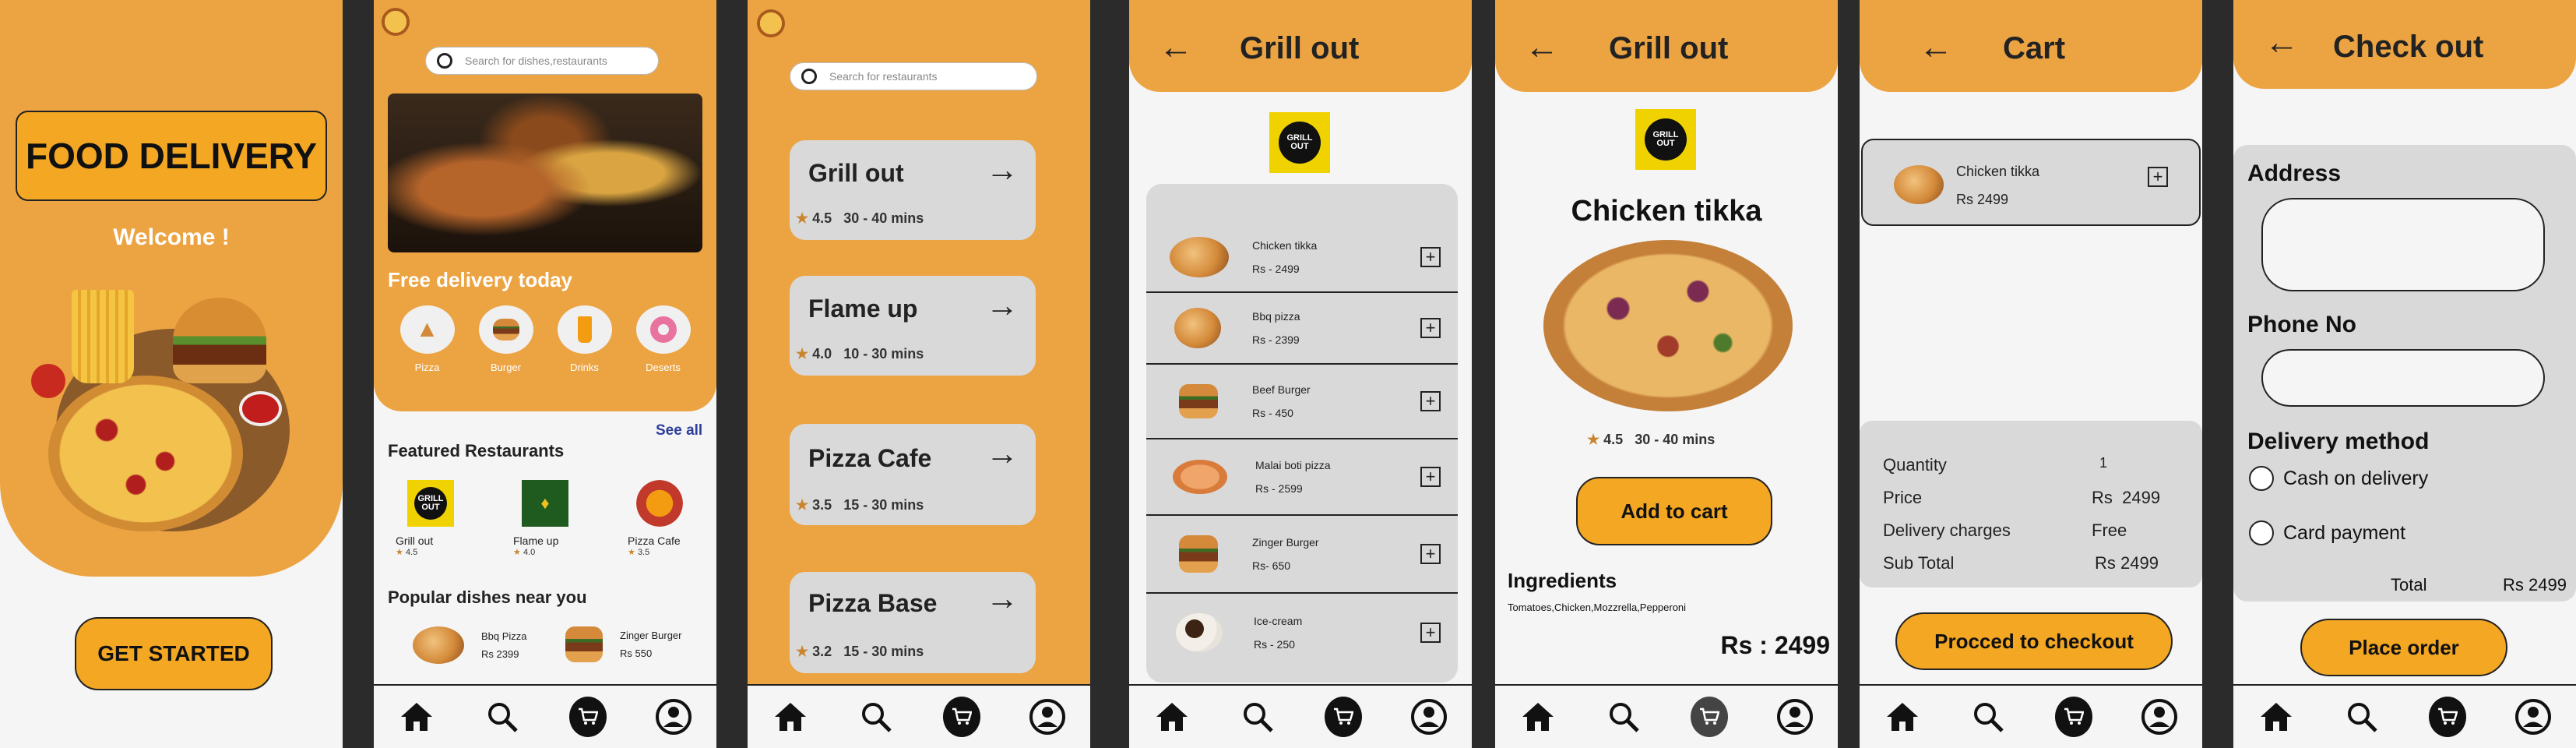 The height and width of the screenshot is (748, 2576). What do you see at coordinates (2327, 532) in the screenshot?
I see `card-option: Card payment` at bounding box center [2327, 532].